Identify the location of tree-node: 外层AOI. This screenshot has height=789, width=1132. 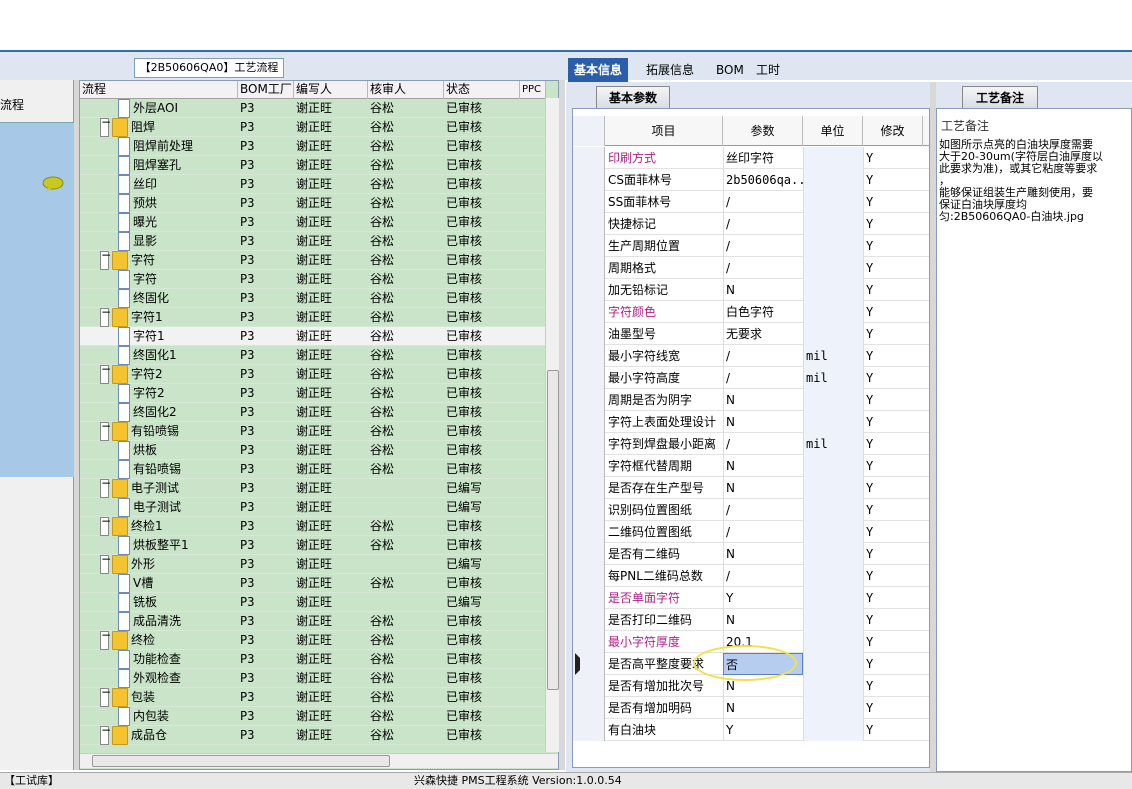
(148, 108).